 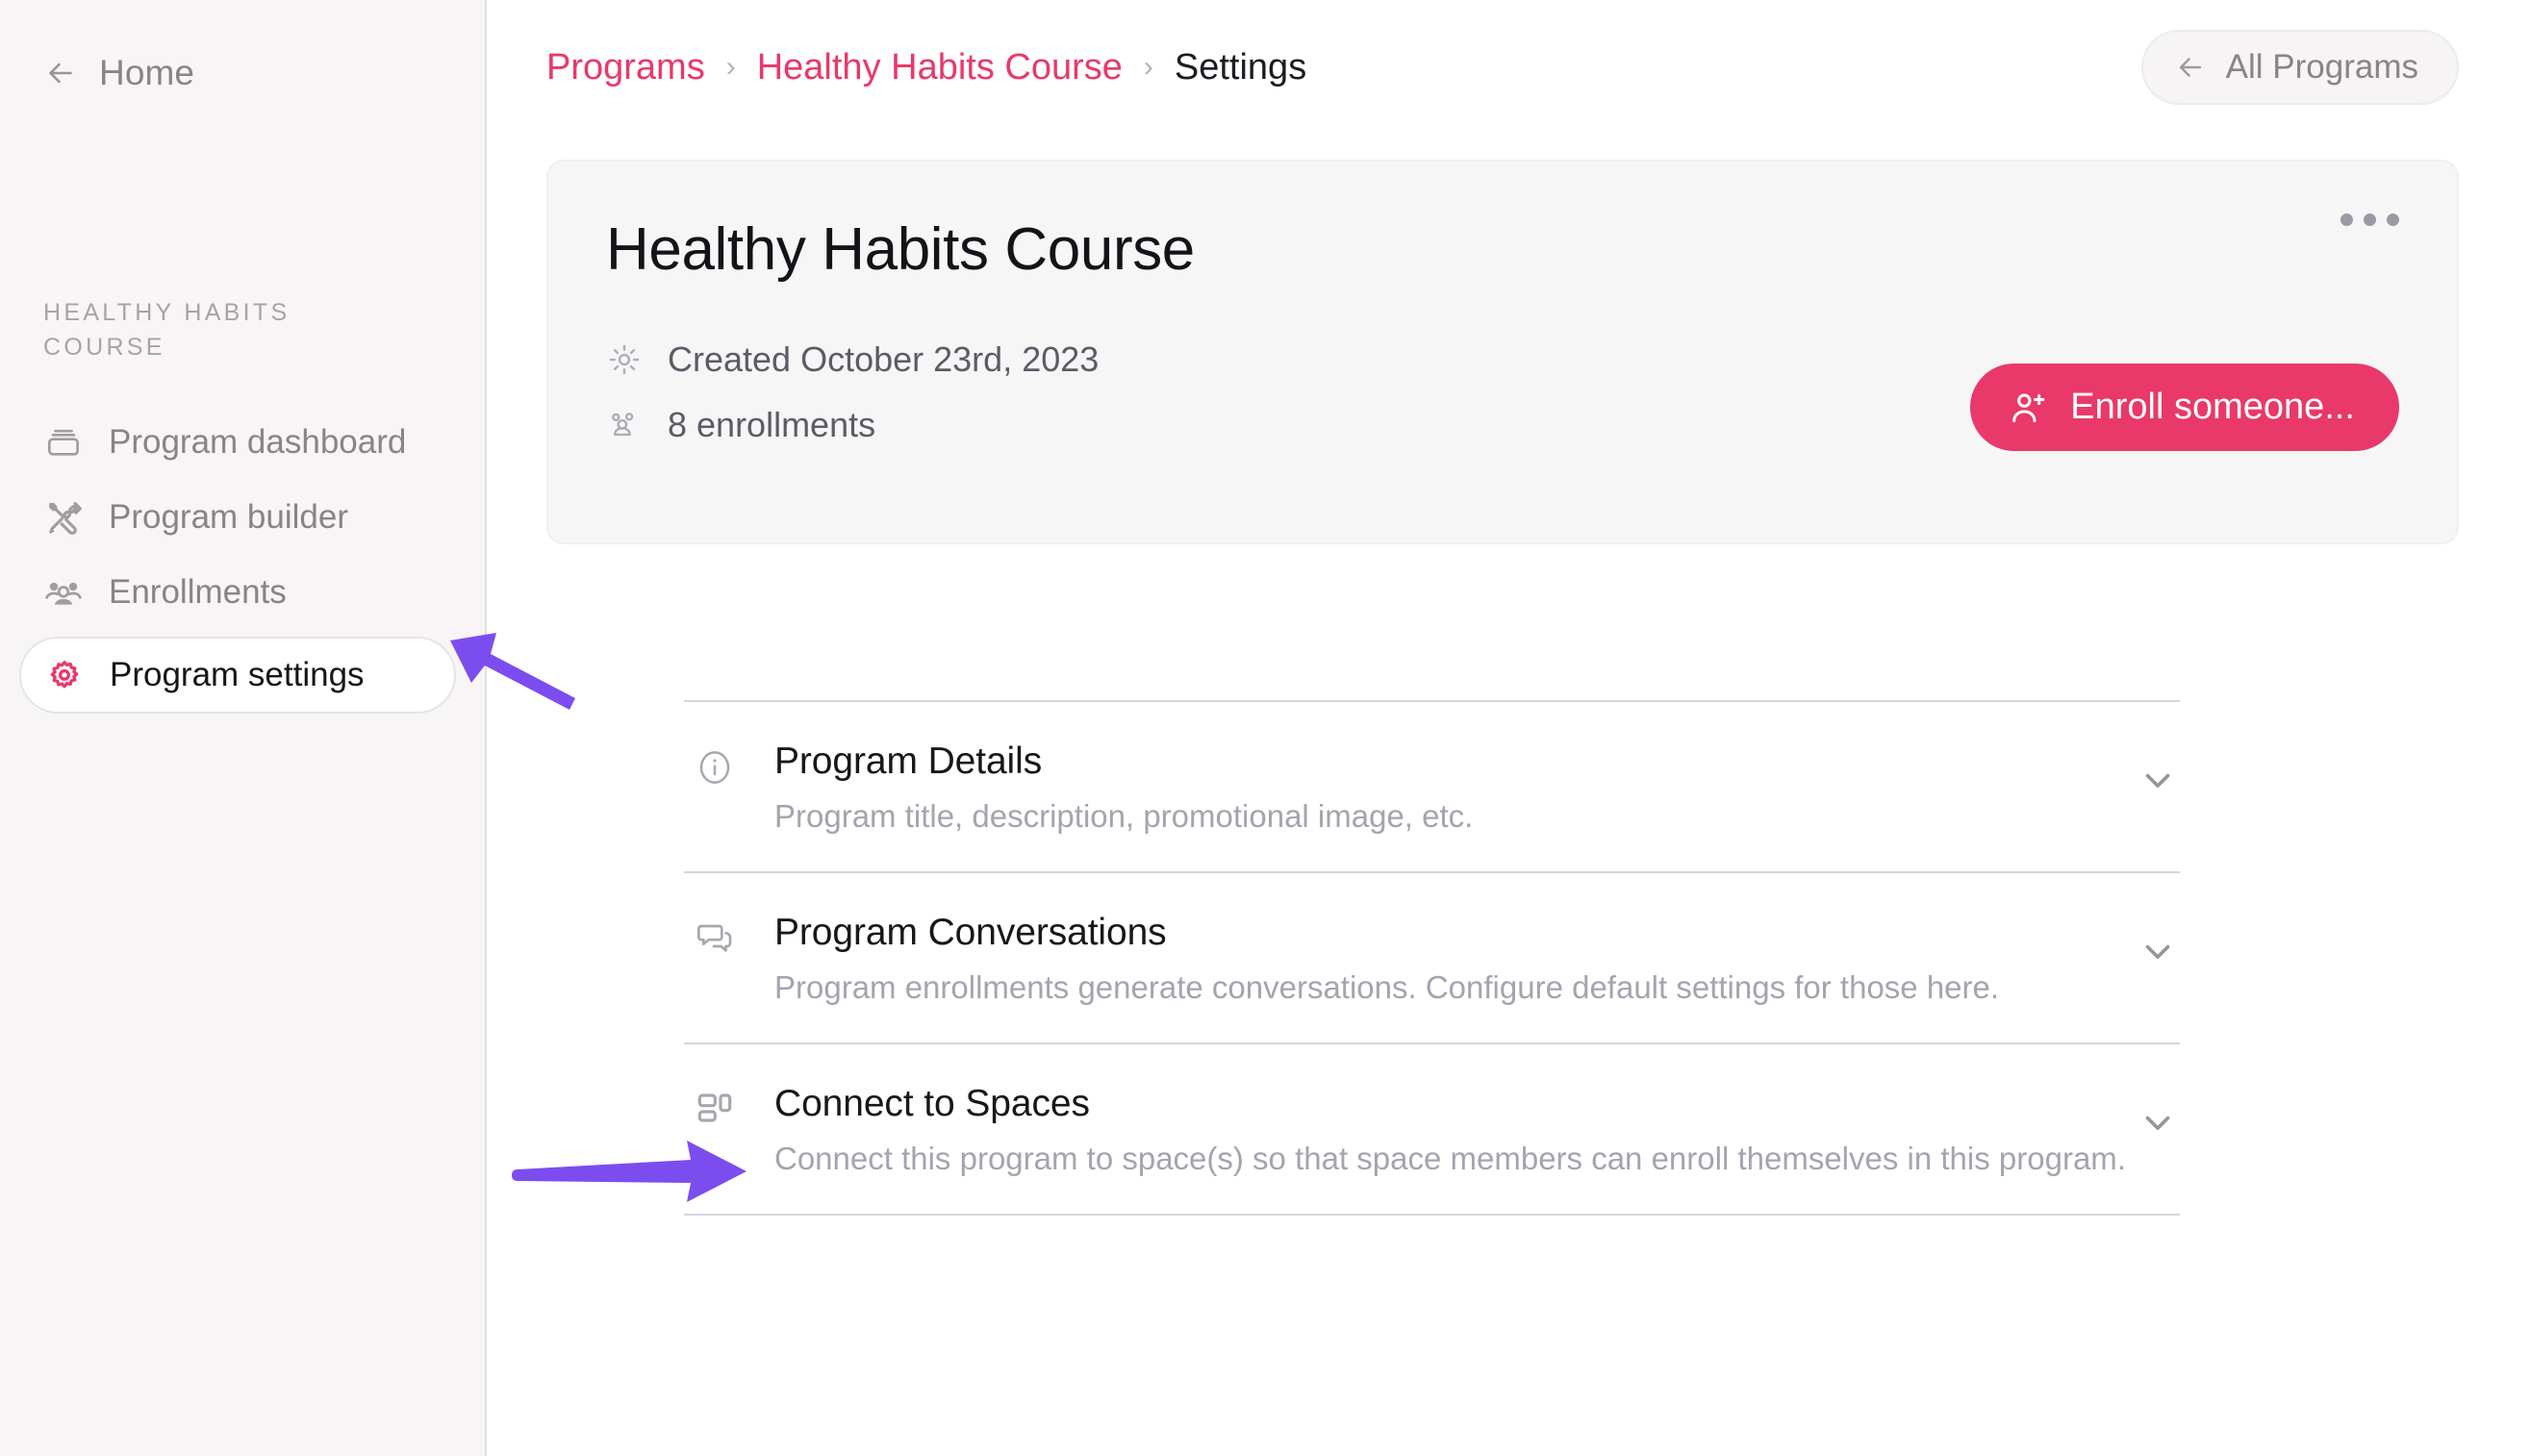 I want to click on settings-row-title: Program Details, so click(x=908, y=761).